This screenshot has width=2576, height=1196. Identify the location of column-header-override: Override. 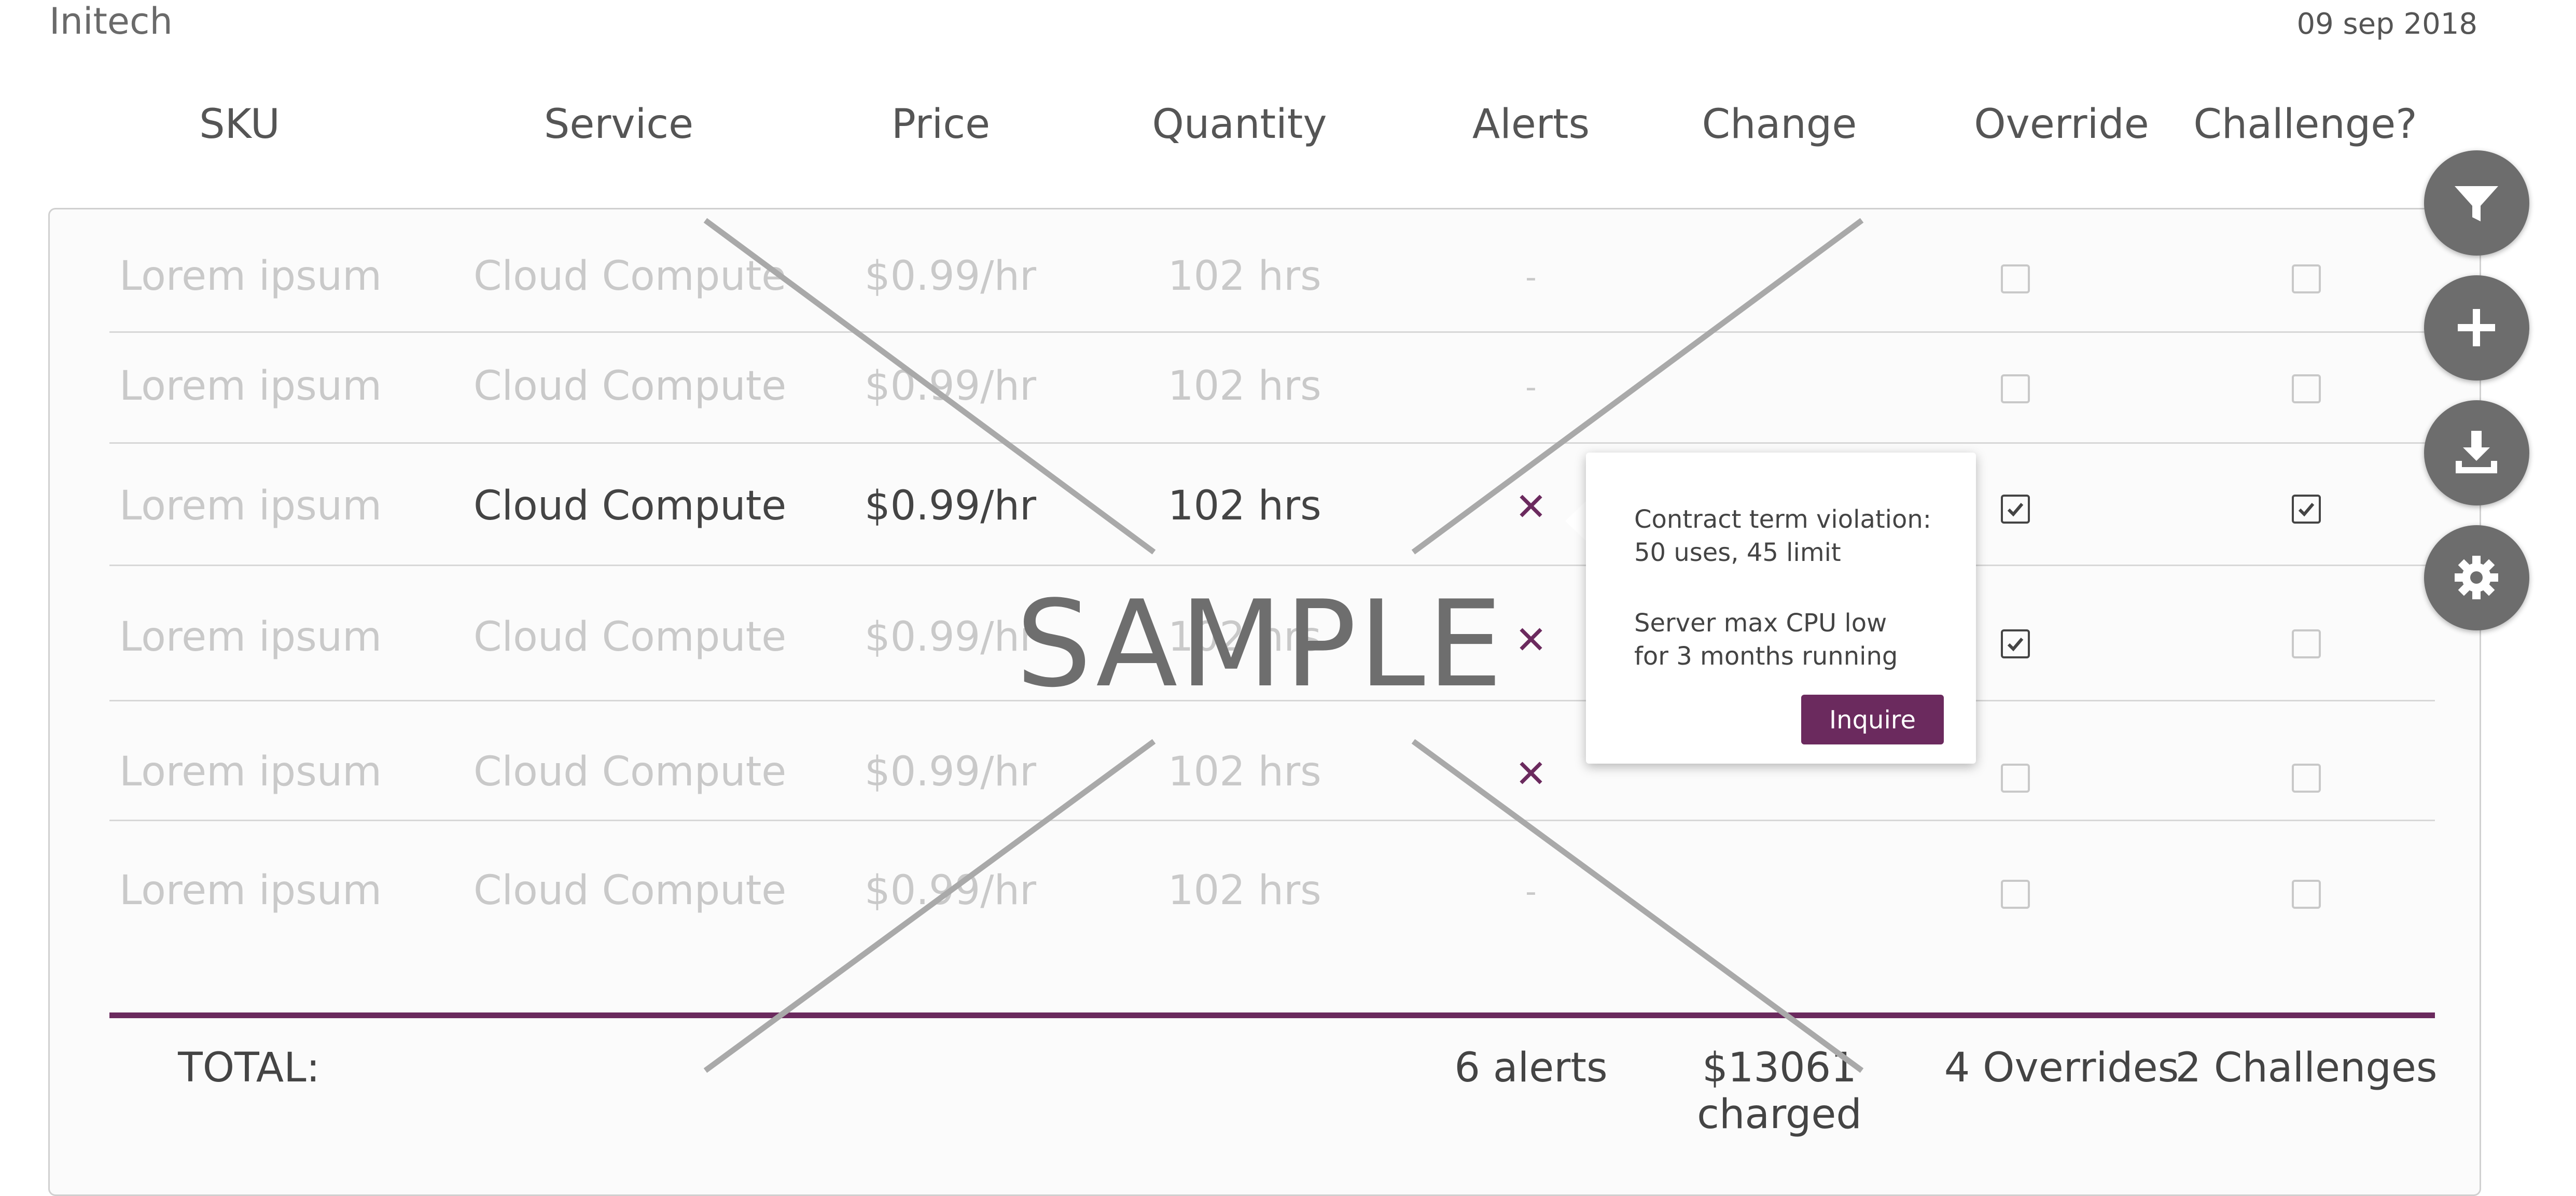
(2061, 124).